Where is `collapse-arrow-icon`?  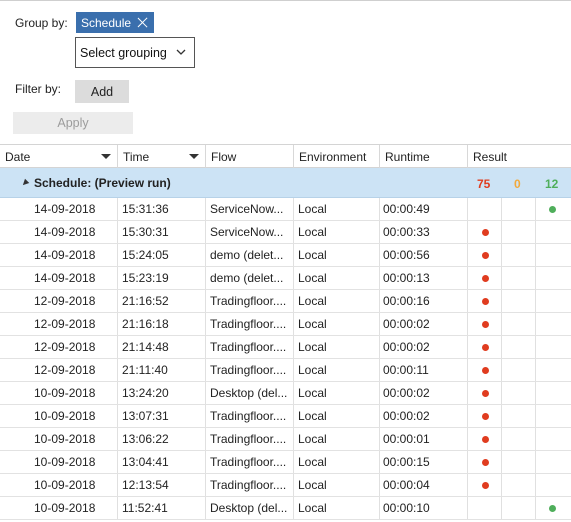
collapse-arrow-icon is located at coordinates (25, 183).